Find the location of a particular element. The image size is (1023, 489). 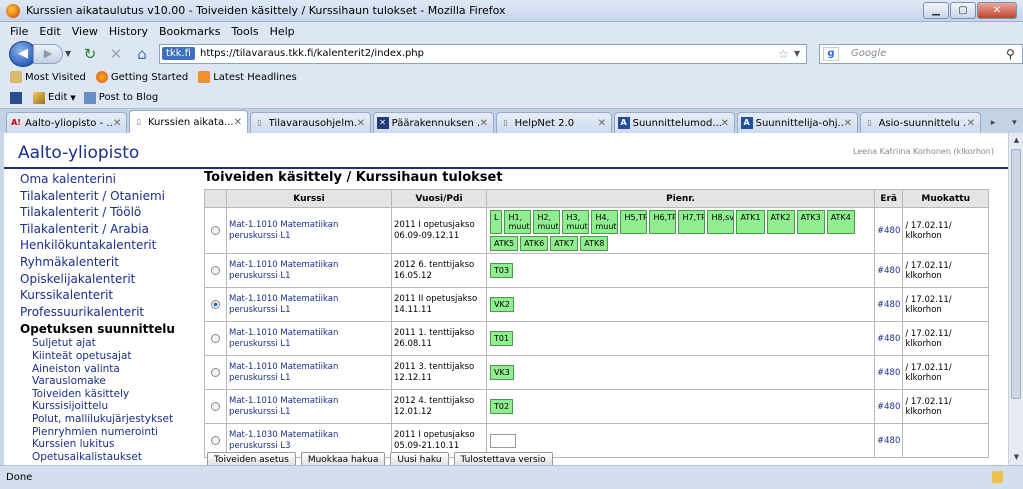

sidebar-subitem-toiveiden-kasittely: Toiveiden käsittely is located at coordinates (103, 394).